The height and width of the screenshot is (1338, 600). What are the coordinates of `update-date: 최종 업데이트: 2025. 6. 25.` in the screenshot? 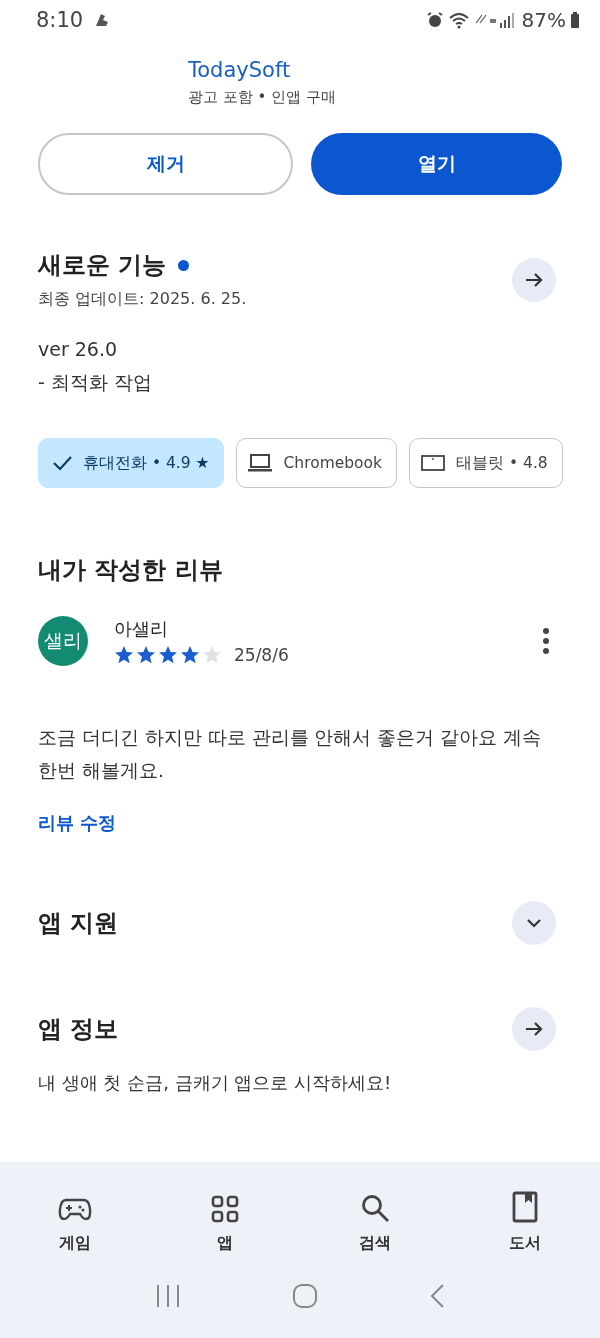 It's located at (142, 299).